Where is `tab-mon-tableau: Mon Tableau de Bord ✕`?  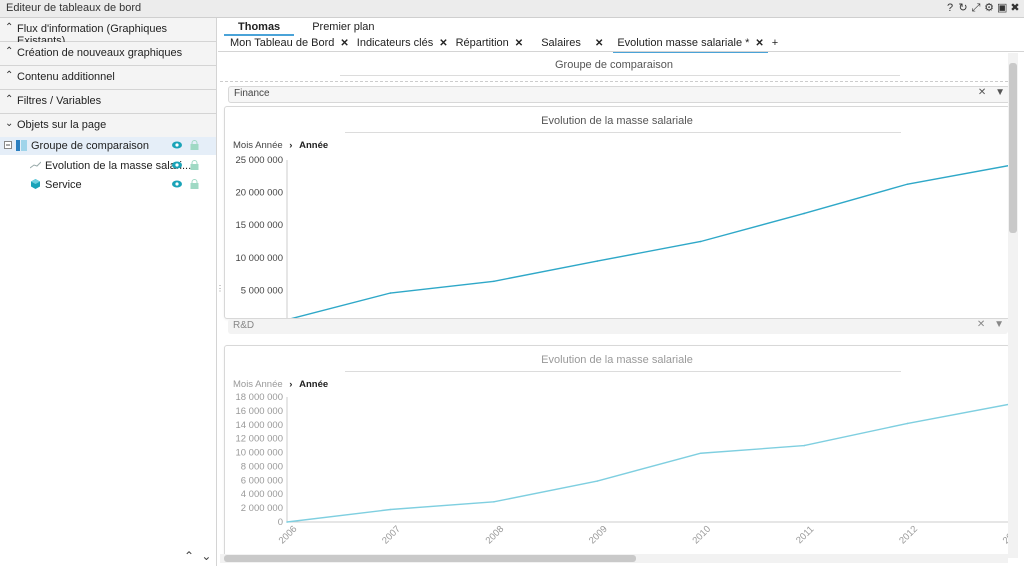
tab-mon-tableau: Mon Tableau de Bord ✕ is located at coordinates (289, 43).